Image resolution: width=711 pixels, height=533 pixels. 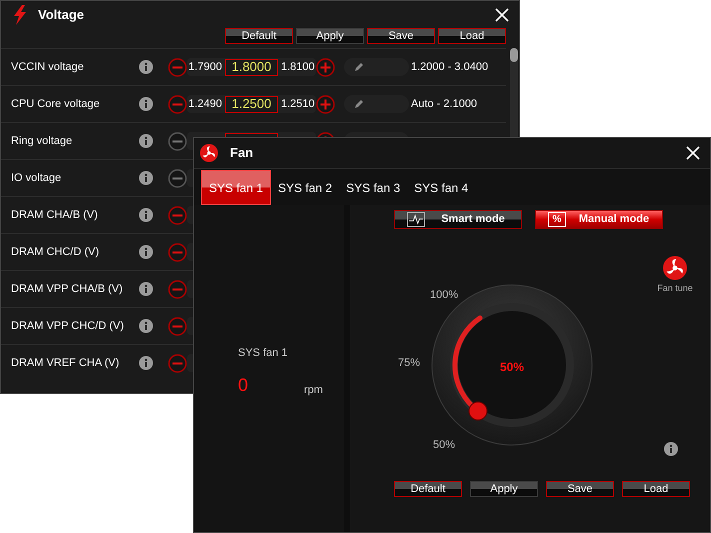 What do you see at coordinates (251, 104) in the screenshot?
I see `value-field: 1.2500` at bounding box center [251, 104].